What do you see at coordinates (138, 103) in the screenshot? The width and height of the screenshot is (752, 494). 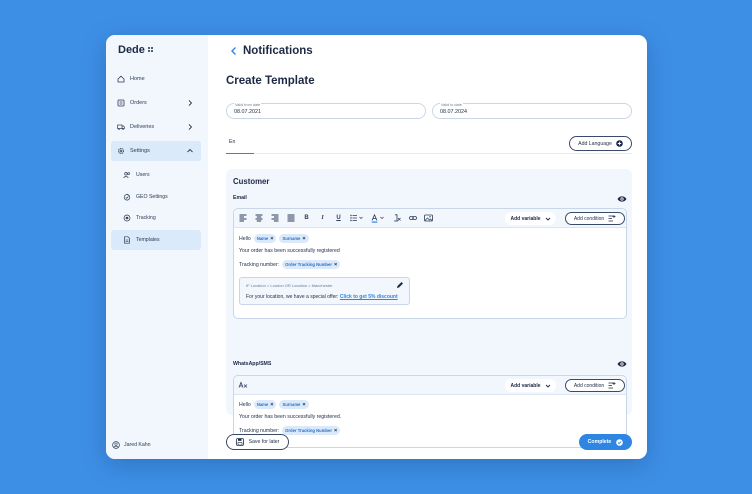 I see `sidebar-item-label: Orders` at bounding box center [138, 103].